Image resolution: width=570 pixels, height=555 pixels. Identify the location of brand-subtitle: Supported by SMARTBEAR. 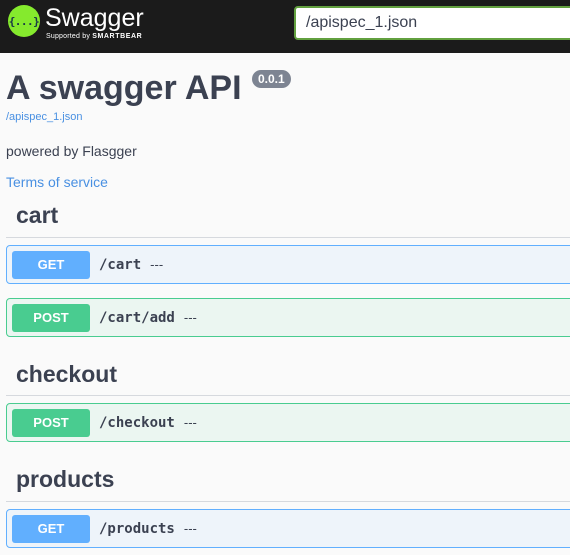
(94, 36).